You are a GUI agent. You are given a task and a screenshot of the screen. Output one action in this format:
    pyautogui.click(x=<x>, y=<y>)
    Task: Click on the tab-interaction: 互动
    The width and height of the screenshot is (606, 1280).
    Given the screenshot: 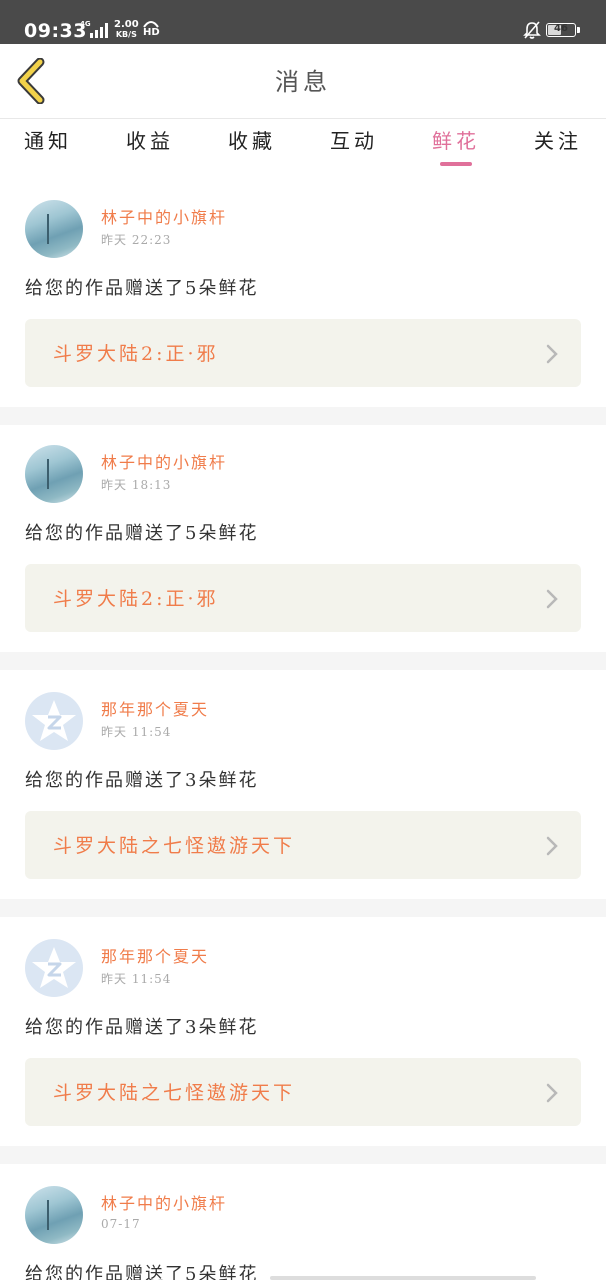 What is the action you would take?
    pyautogui.click(x=354, y=145)
    